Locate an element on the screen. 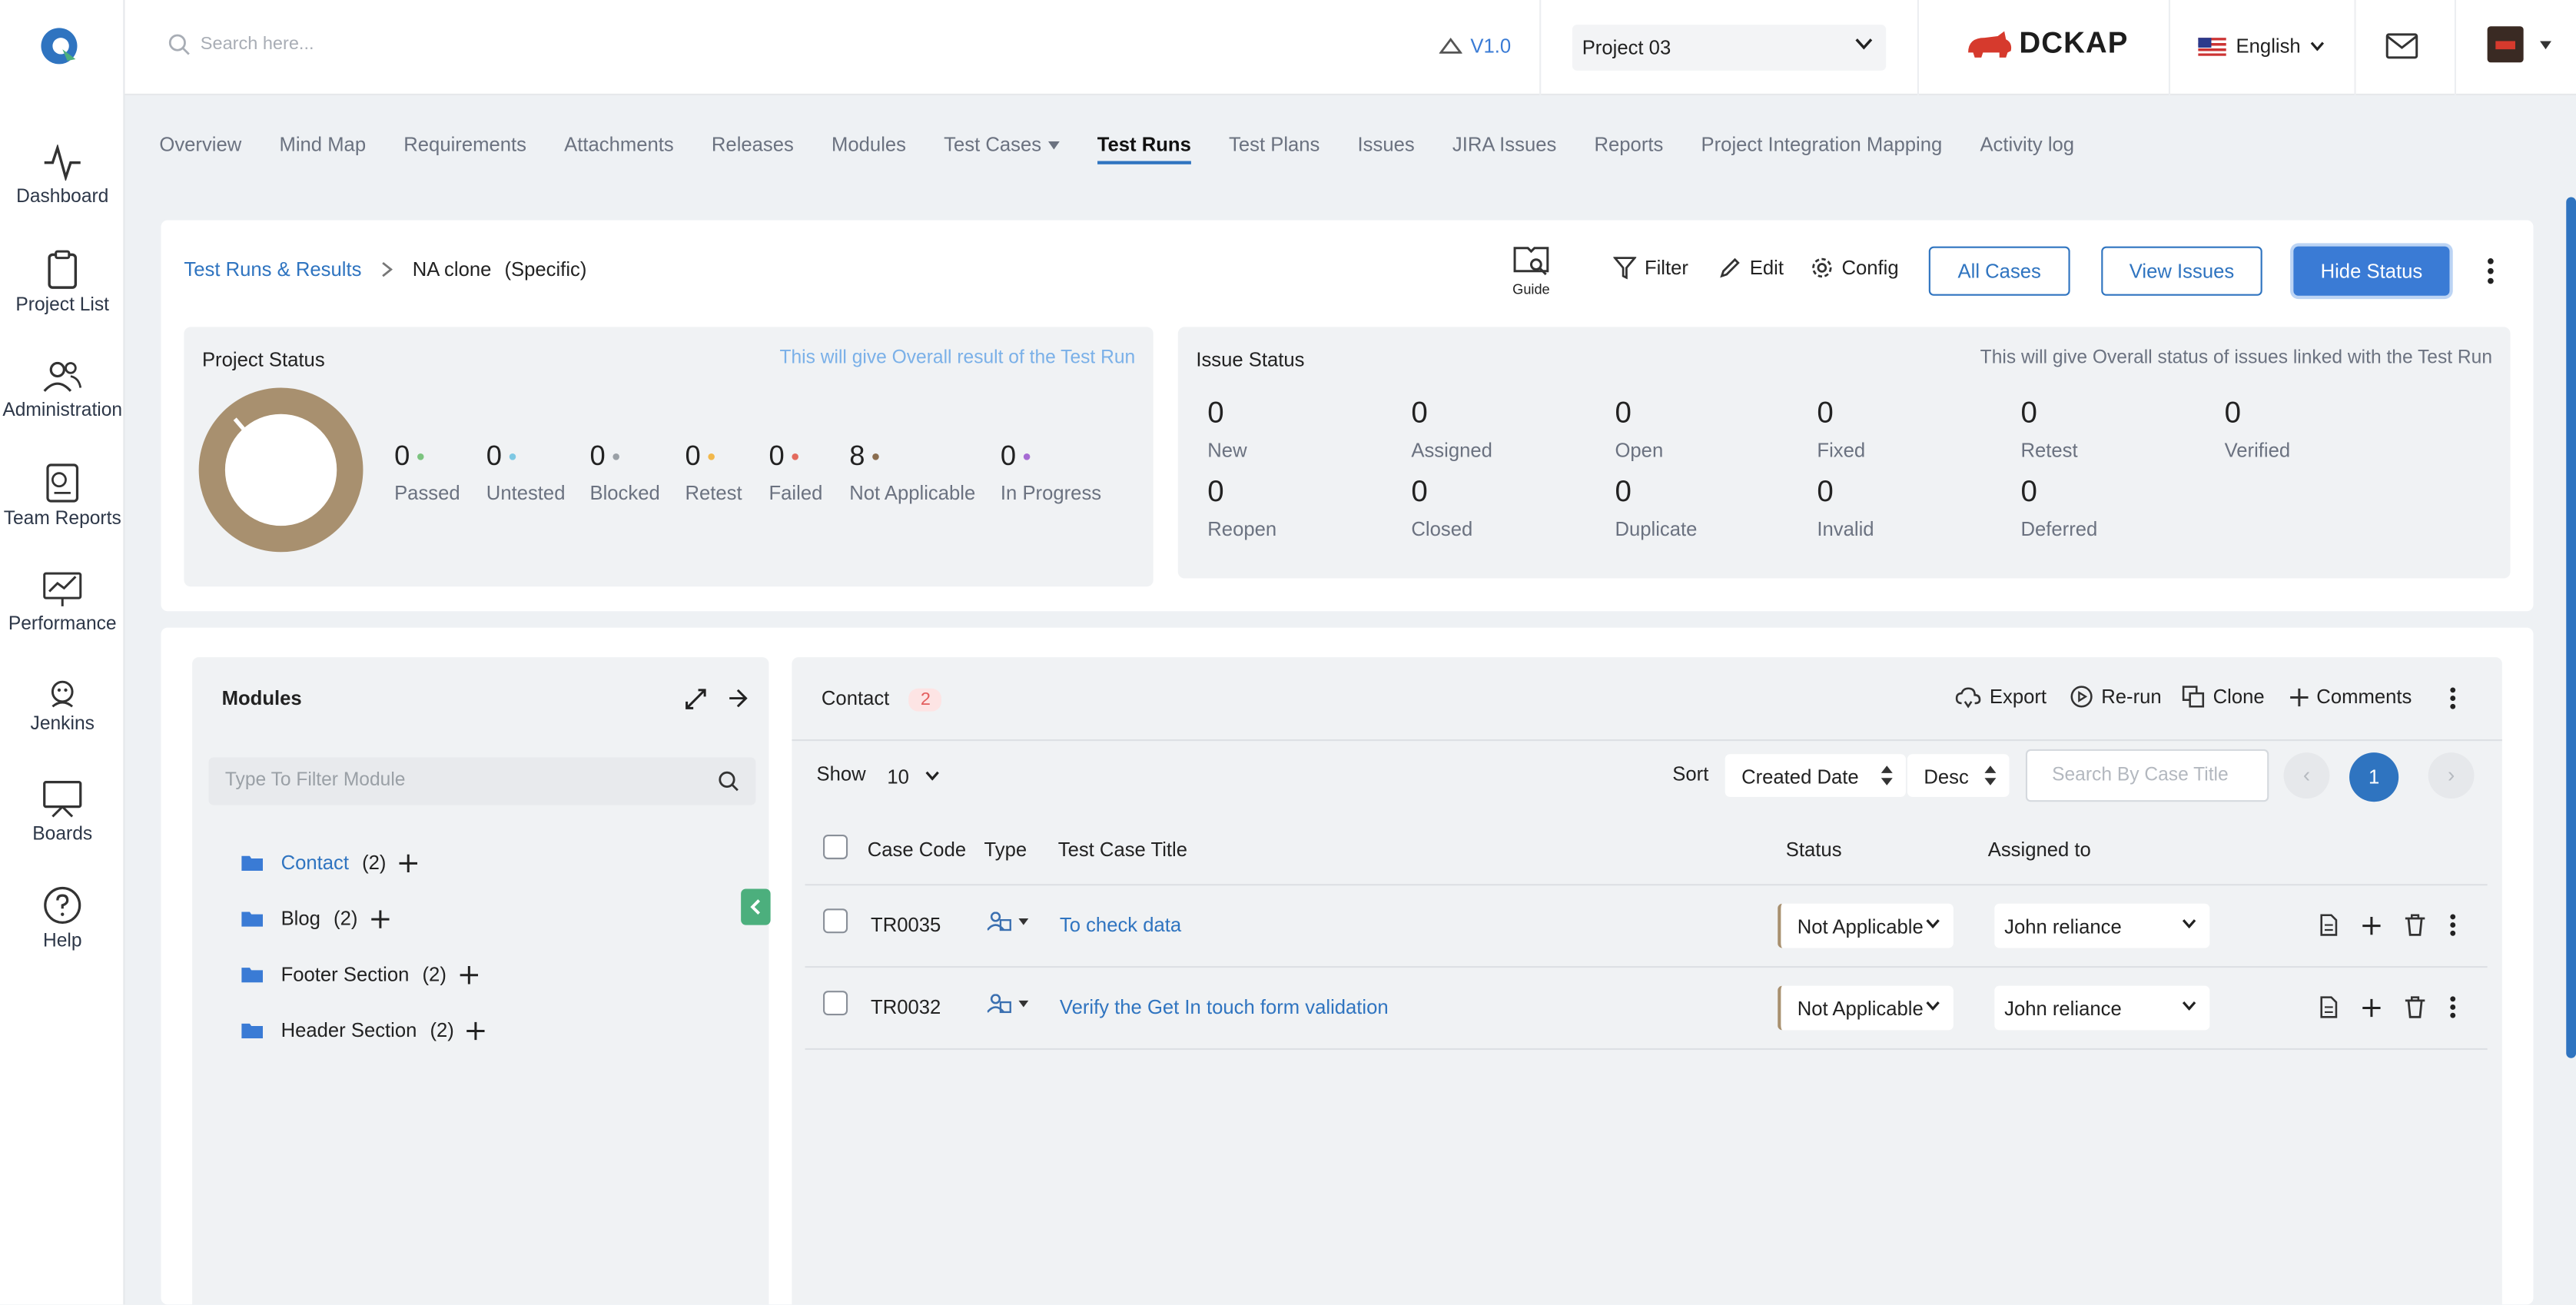  filter-button: Filter is located at coordinates (1651, 268).